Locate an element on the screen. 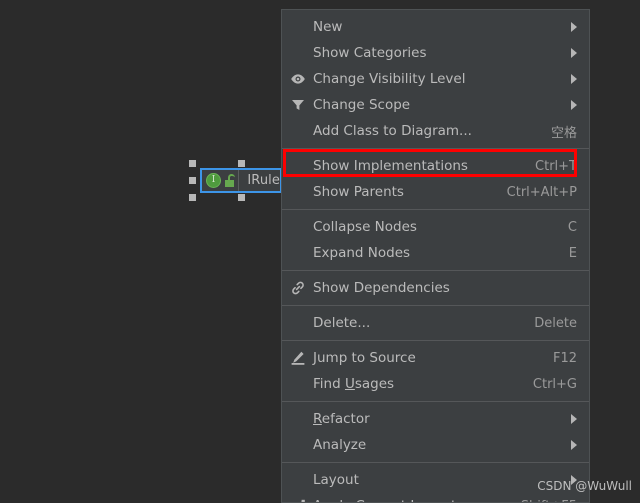 This screenshot has height=503, width=640. menu-item-jump-to-source: Jump to Source F12 is located at coordinates (435, 358).